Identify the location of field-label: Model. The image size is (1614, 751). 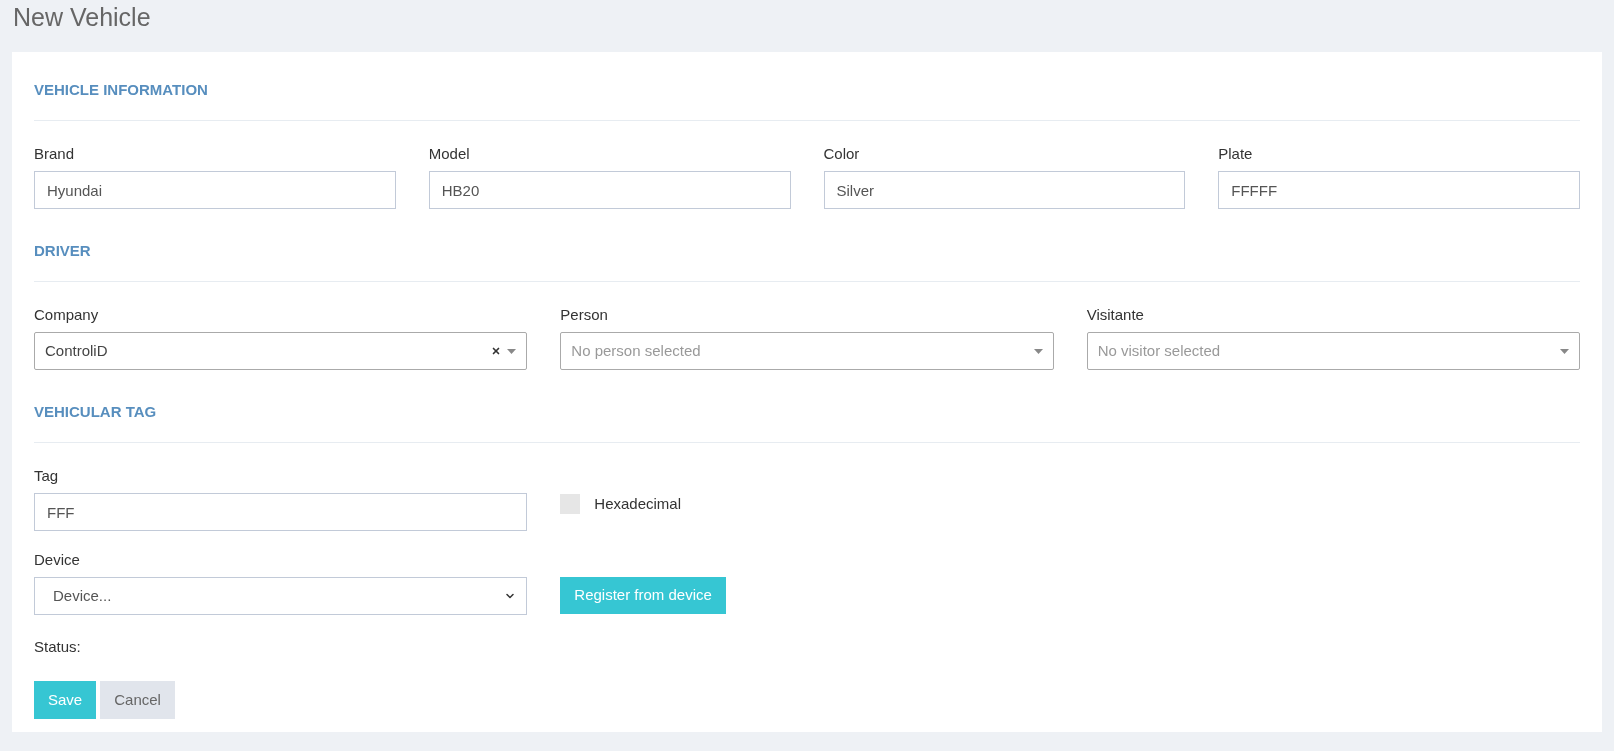
(449, 153).